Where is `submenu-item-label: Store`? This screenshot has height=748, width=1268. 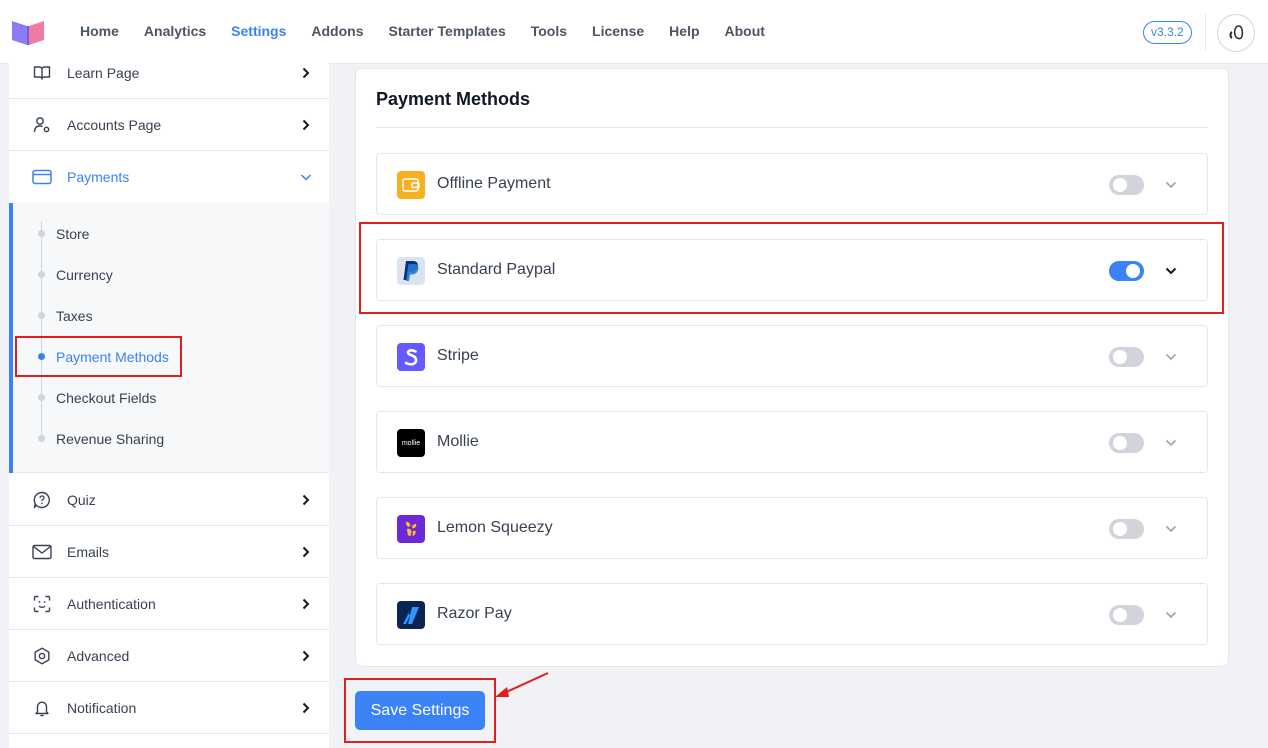 submenu-item-label: Store is located at coordinates (73, 233).